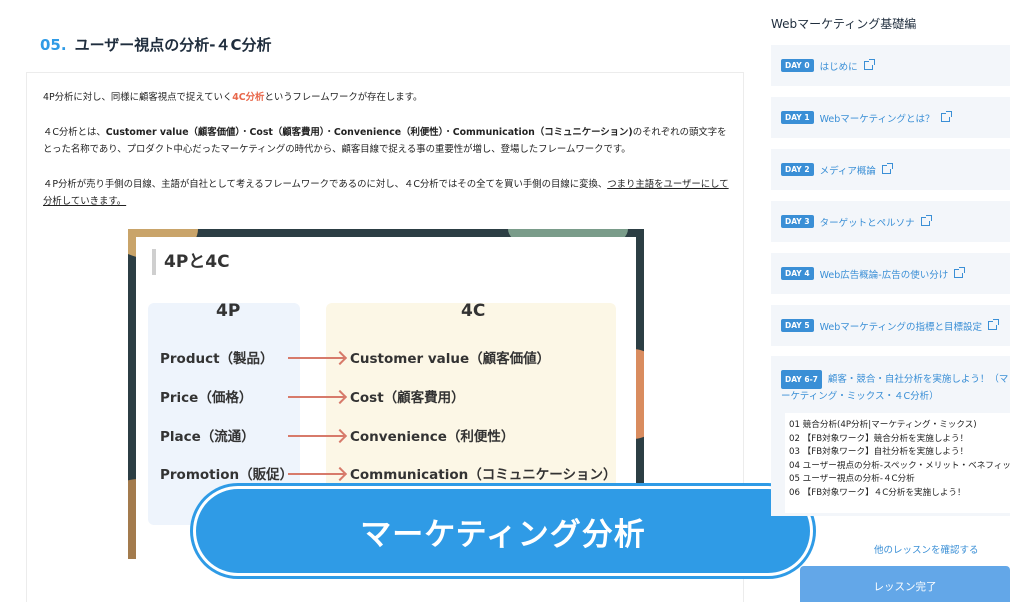 Image resolution: width=1010 pixels, height=602 pixels. Describe the element at coordinates (388, 132) in the screenshot. I see `p2-term-convenience: Convenience（利便性）` at that location.